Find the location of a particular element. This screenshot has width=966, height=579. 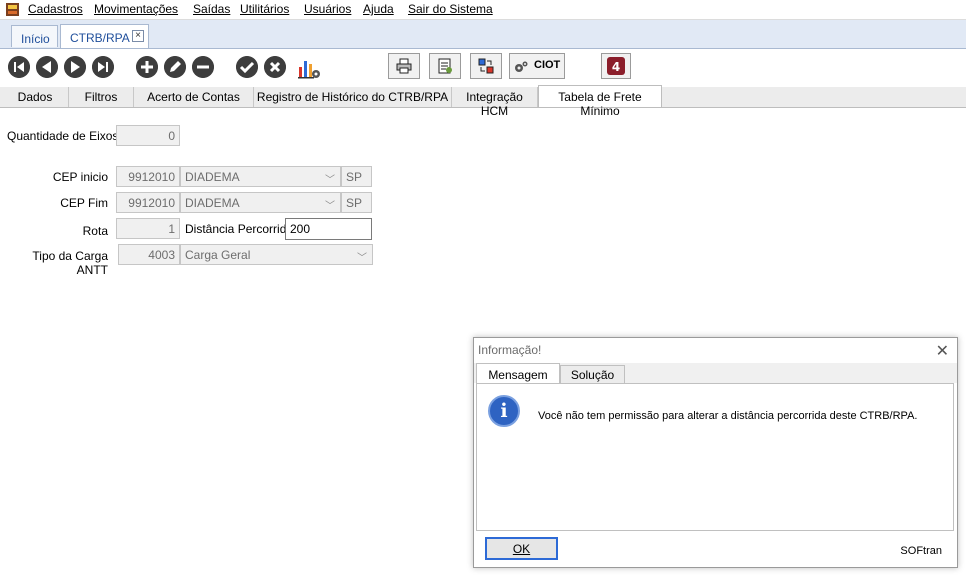

chart-settings-icon is located at coordinates (309, 67).